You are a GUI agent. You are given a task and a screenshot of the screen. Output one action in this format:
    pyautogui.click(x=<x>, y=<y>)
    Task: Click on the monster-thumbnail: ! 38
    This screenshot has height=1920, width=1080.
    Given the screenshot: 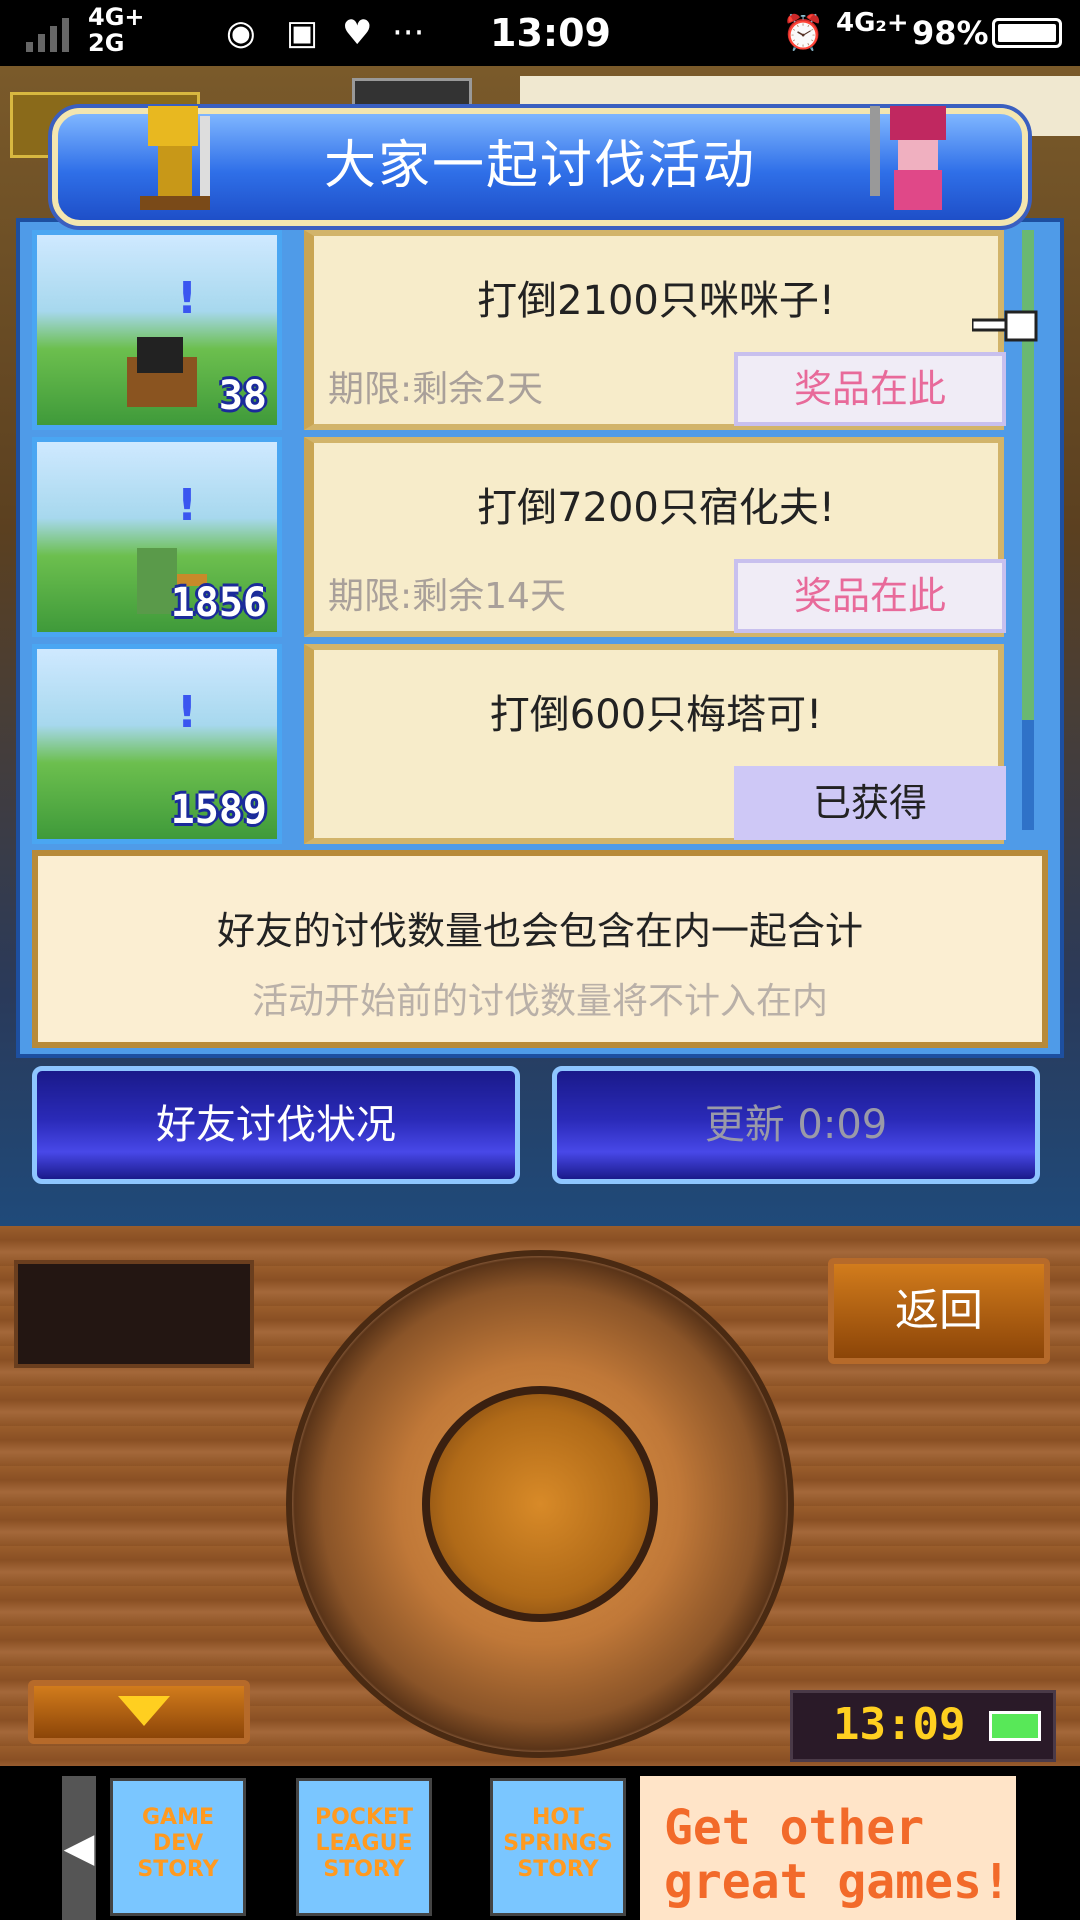 What is the action you would take?
    pyautogui.click(x=157, y=330)
    